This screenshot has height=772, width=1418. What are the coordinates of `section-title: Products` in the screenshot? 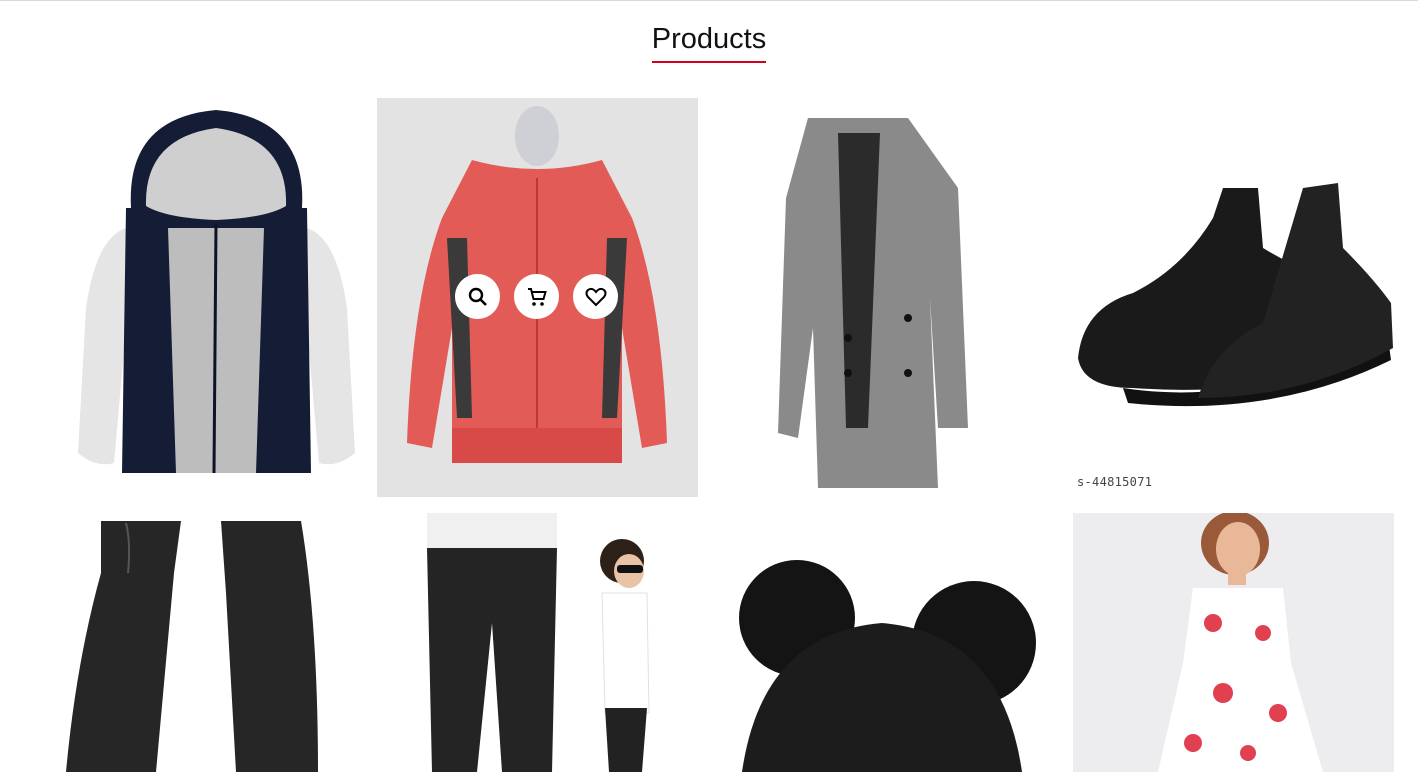 It's located at (709, 42).